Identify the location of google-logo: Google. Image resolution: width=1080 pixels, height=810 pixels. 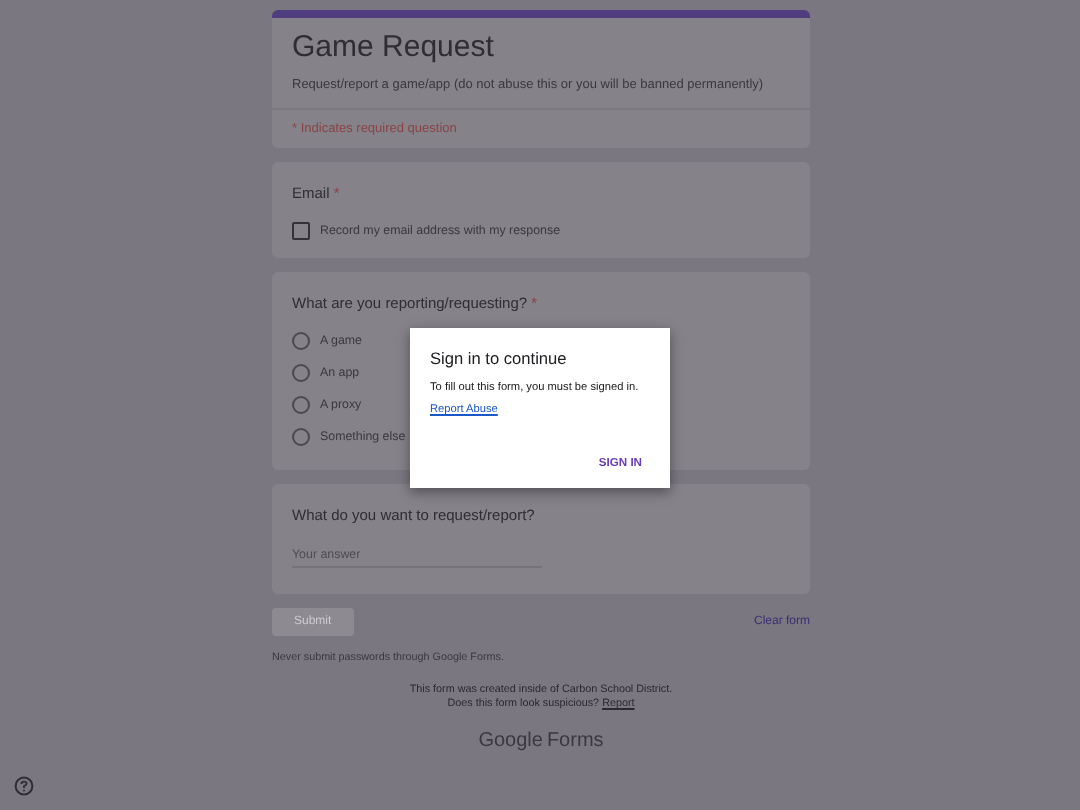
(510, 740).